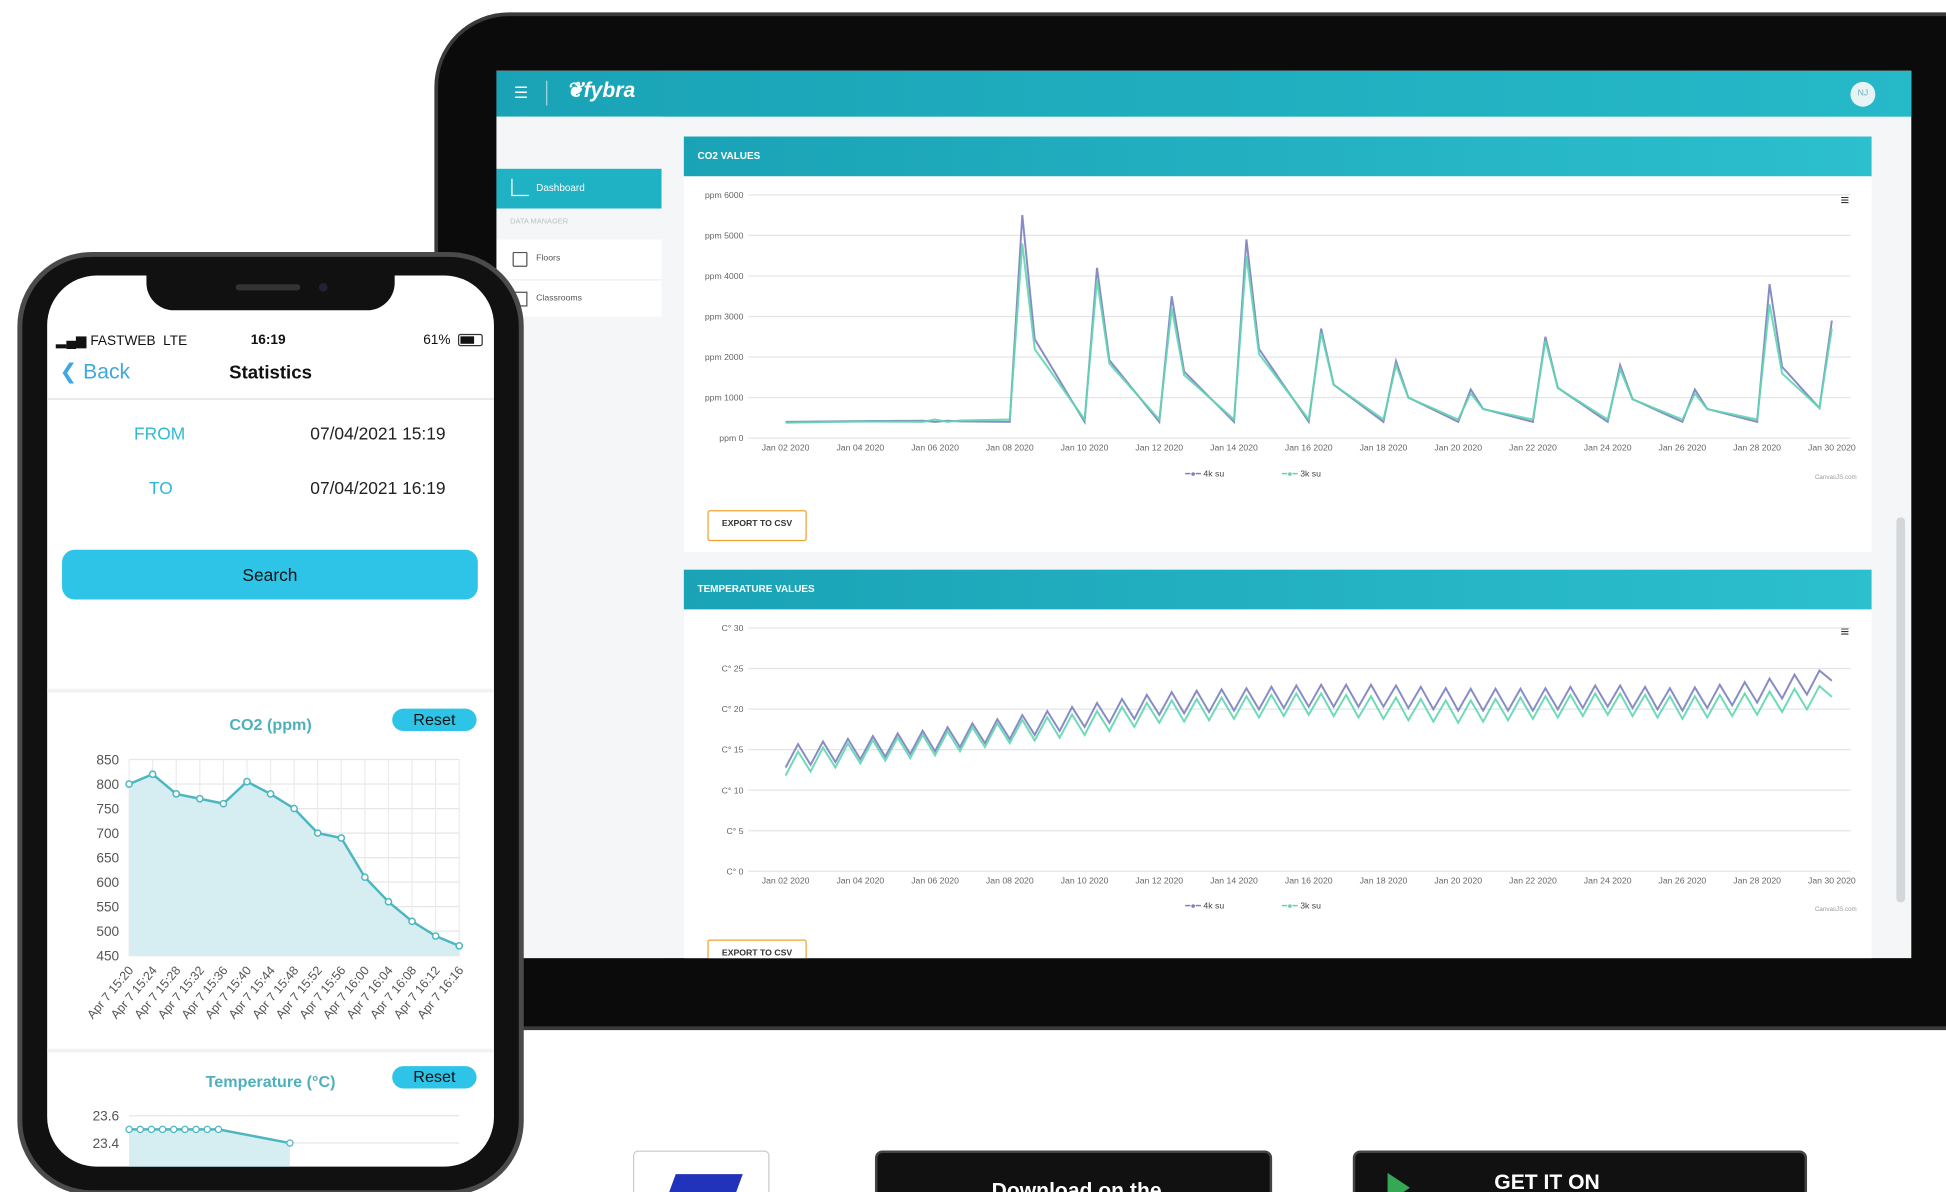 Image resolution: width=1946 pixels, height=1192 pixels. Describe the element at coordinates (1204, 93) in the screenshot. I see `top-bar: ☰ ❦fybra NJ` at that location.